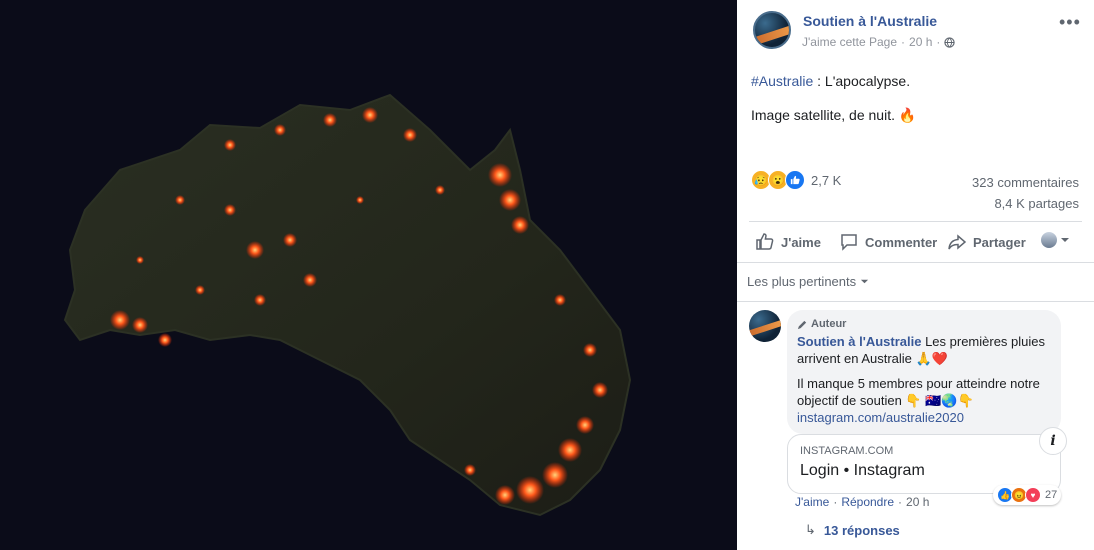  What do you see at coordinates (950, 42) in the screenshot?
I see `globe-icon` at bounding box center [950, 42].